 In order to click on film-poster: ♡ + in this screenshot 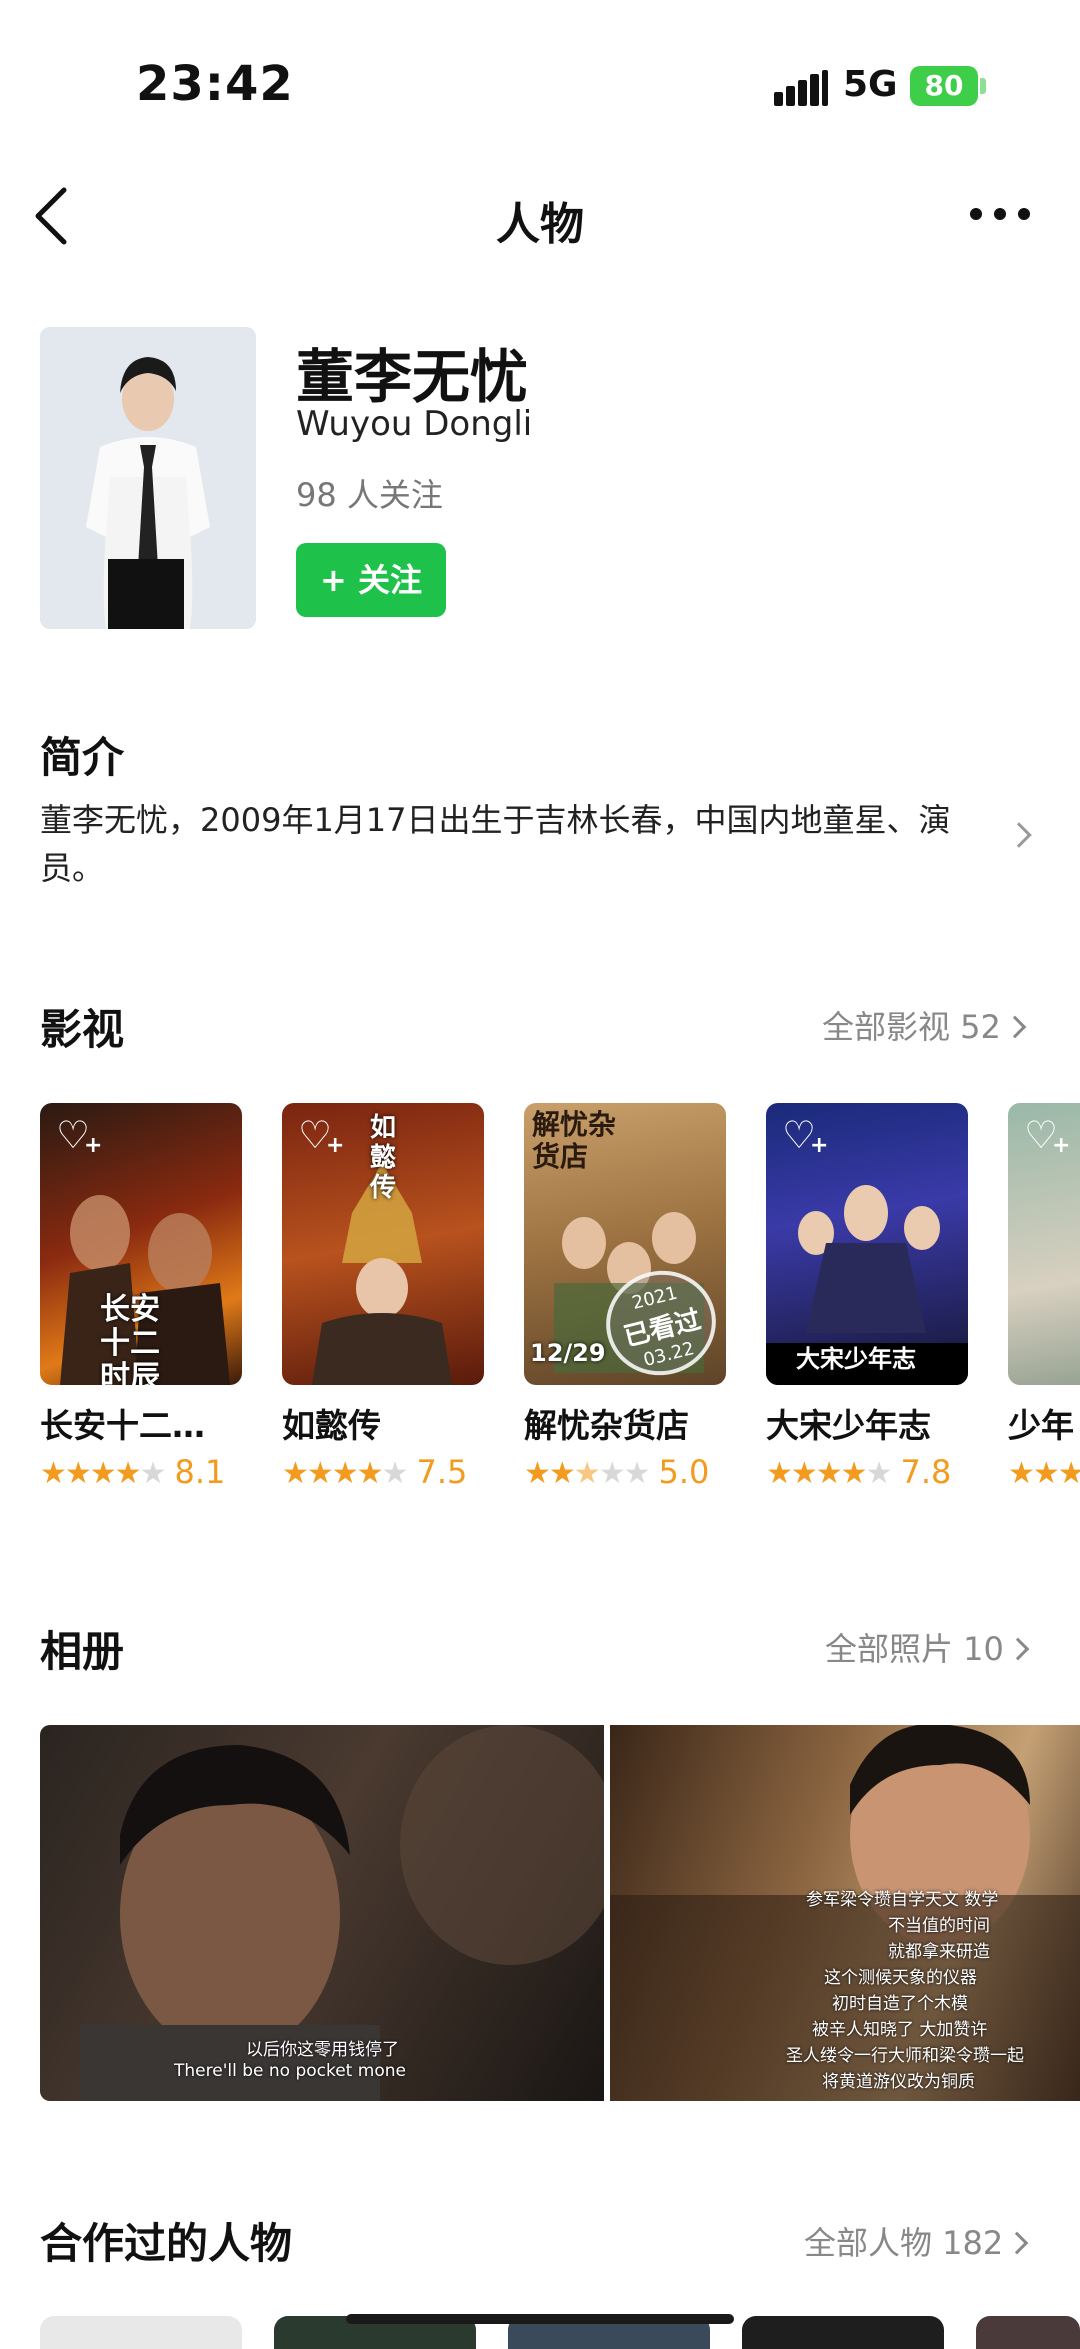, I will do `click(1044, 1244)`.